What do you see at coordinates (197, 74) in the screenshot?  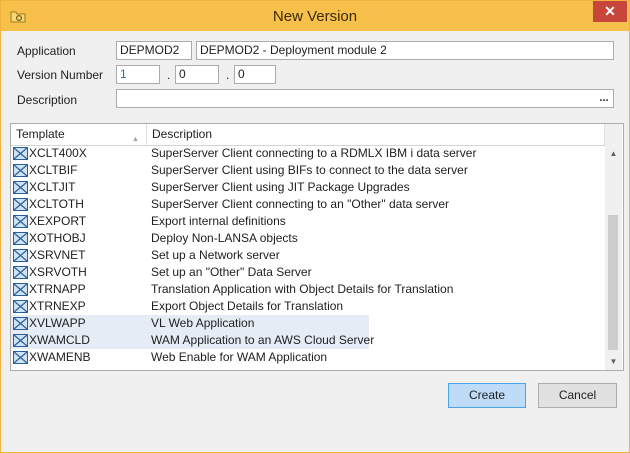 I see `version-minor-field: 0` at bounding box center [197, 74].